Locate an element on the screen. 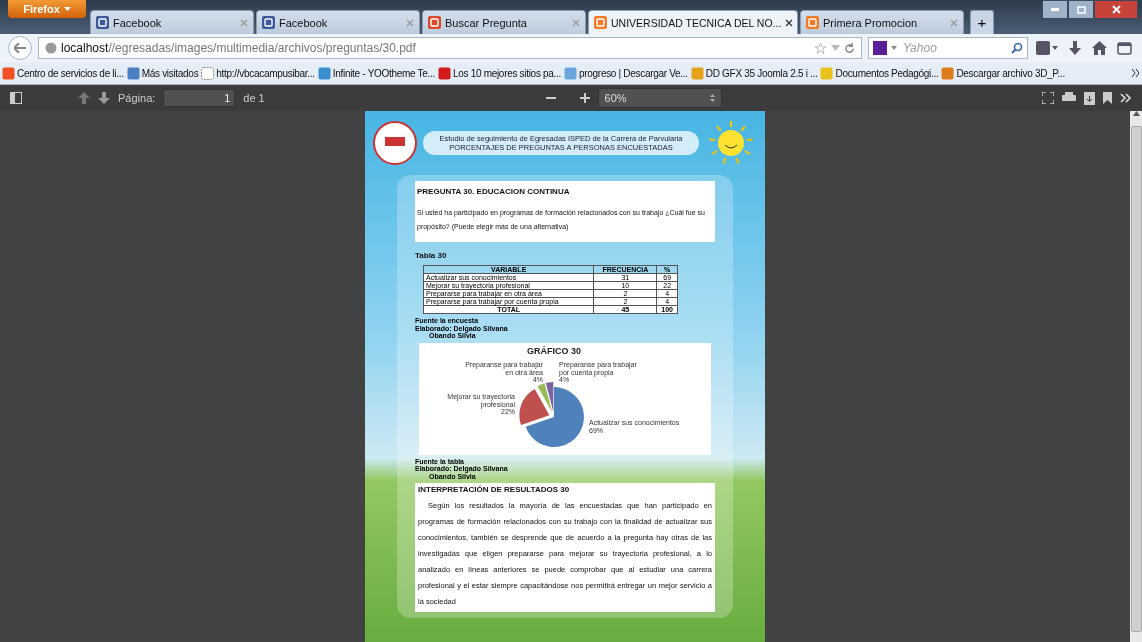 The width and height of the screenshot is (1142, 642). browser-tab: Buscar Pregunta is located at coordinates (504, 22).